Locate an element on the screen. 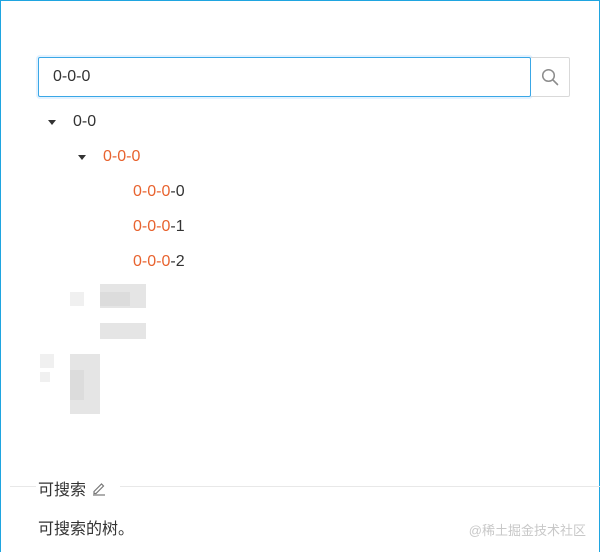 Image resolution: width=602 pixels, height=552 pixels. tree-node-child: 0-0-0 is located at coordinates (109, 157).